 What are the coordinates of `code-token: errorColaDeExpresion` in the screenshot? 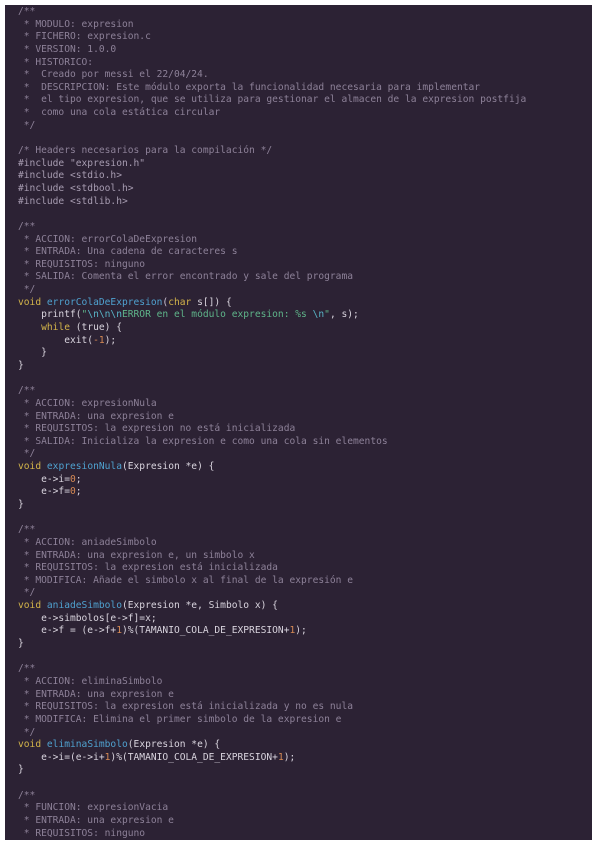 It's located at (104, 302).